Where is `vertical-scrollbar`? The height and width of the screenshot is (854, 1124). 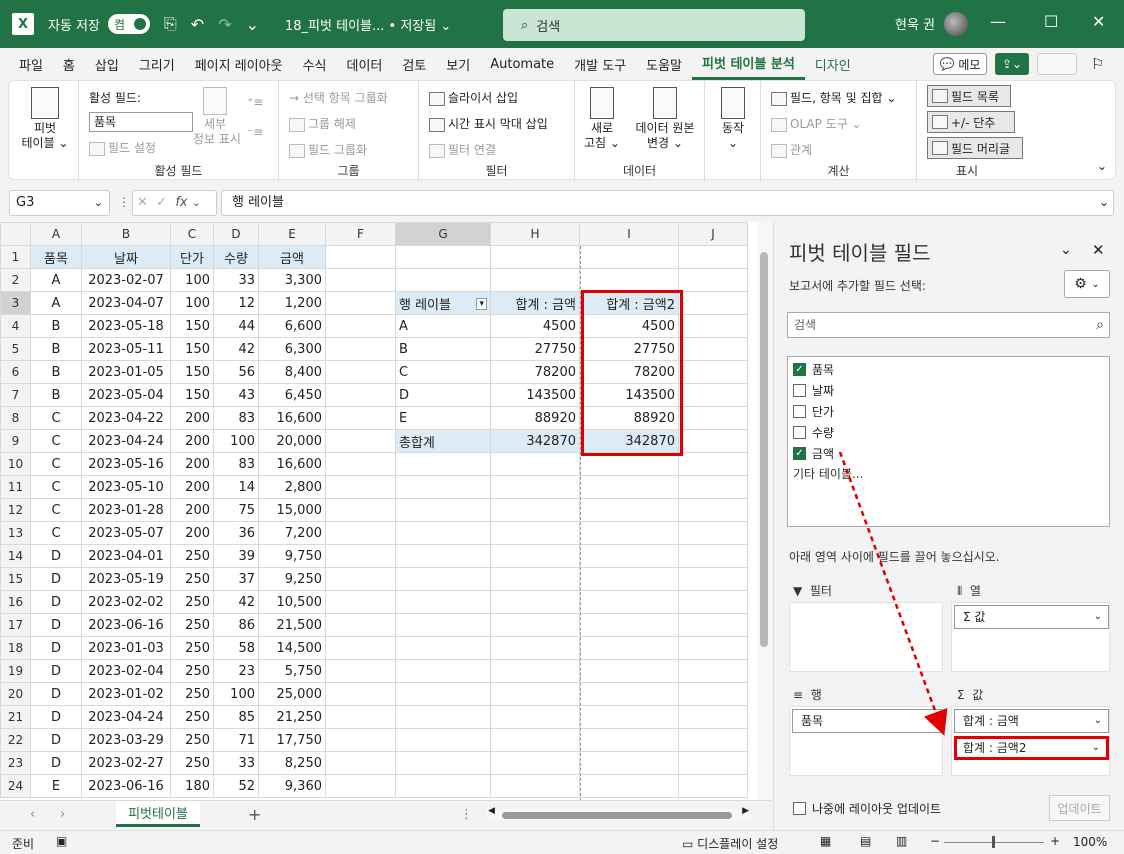 vertical-scrollbar is located at coordinates (764, 511).